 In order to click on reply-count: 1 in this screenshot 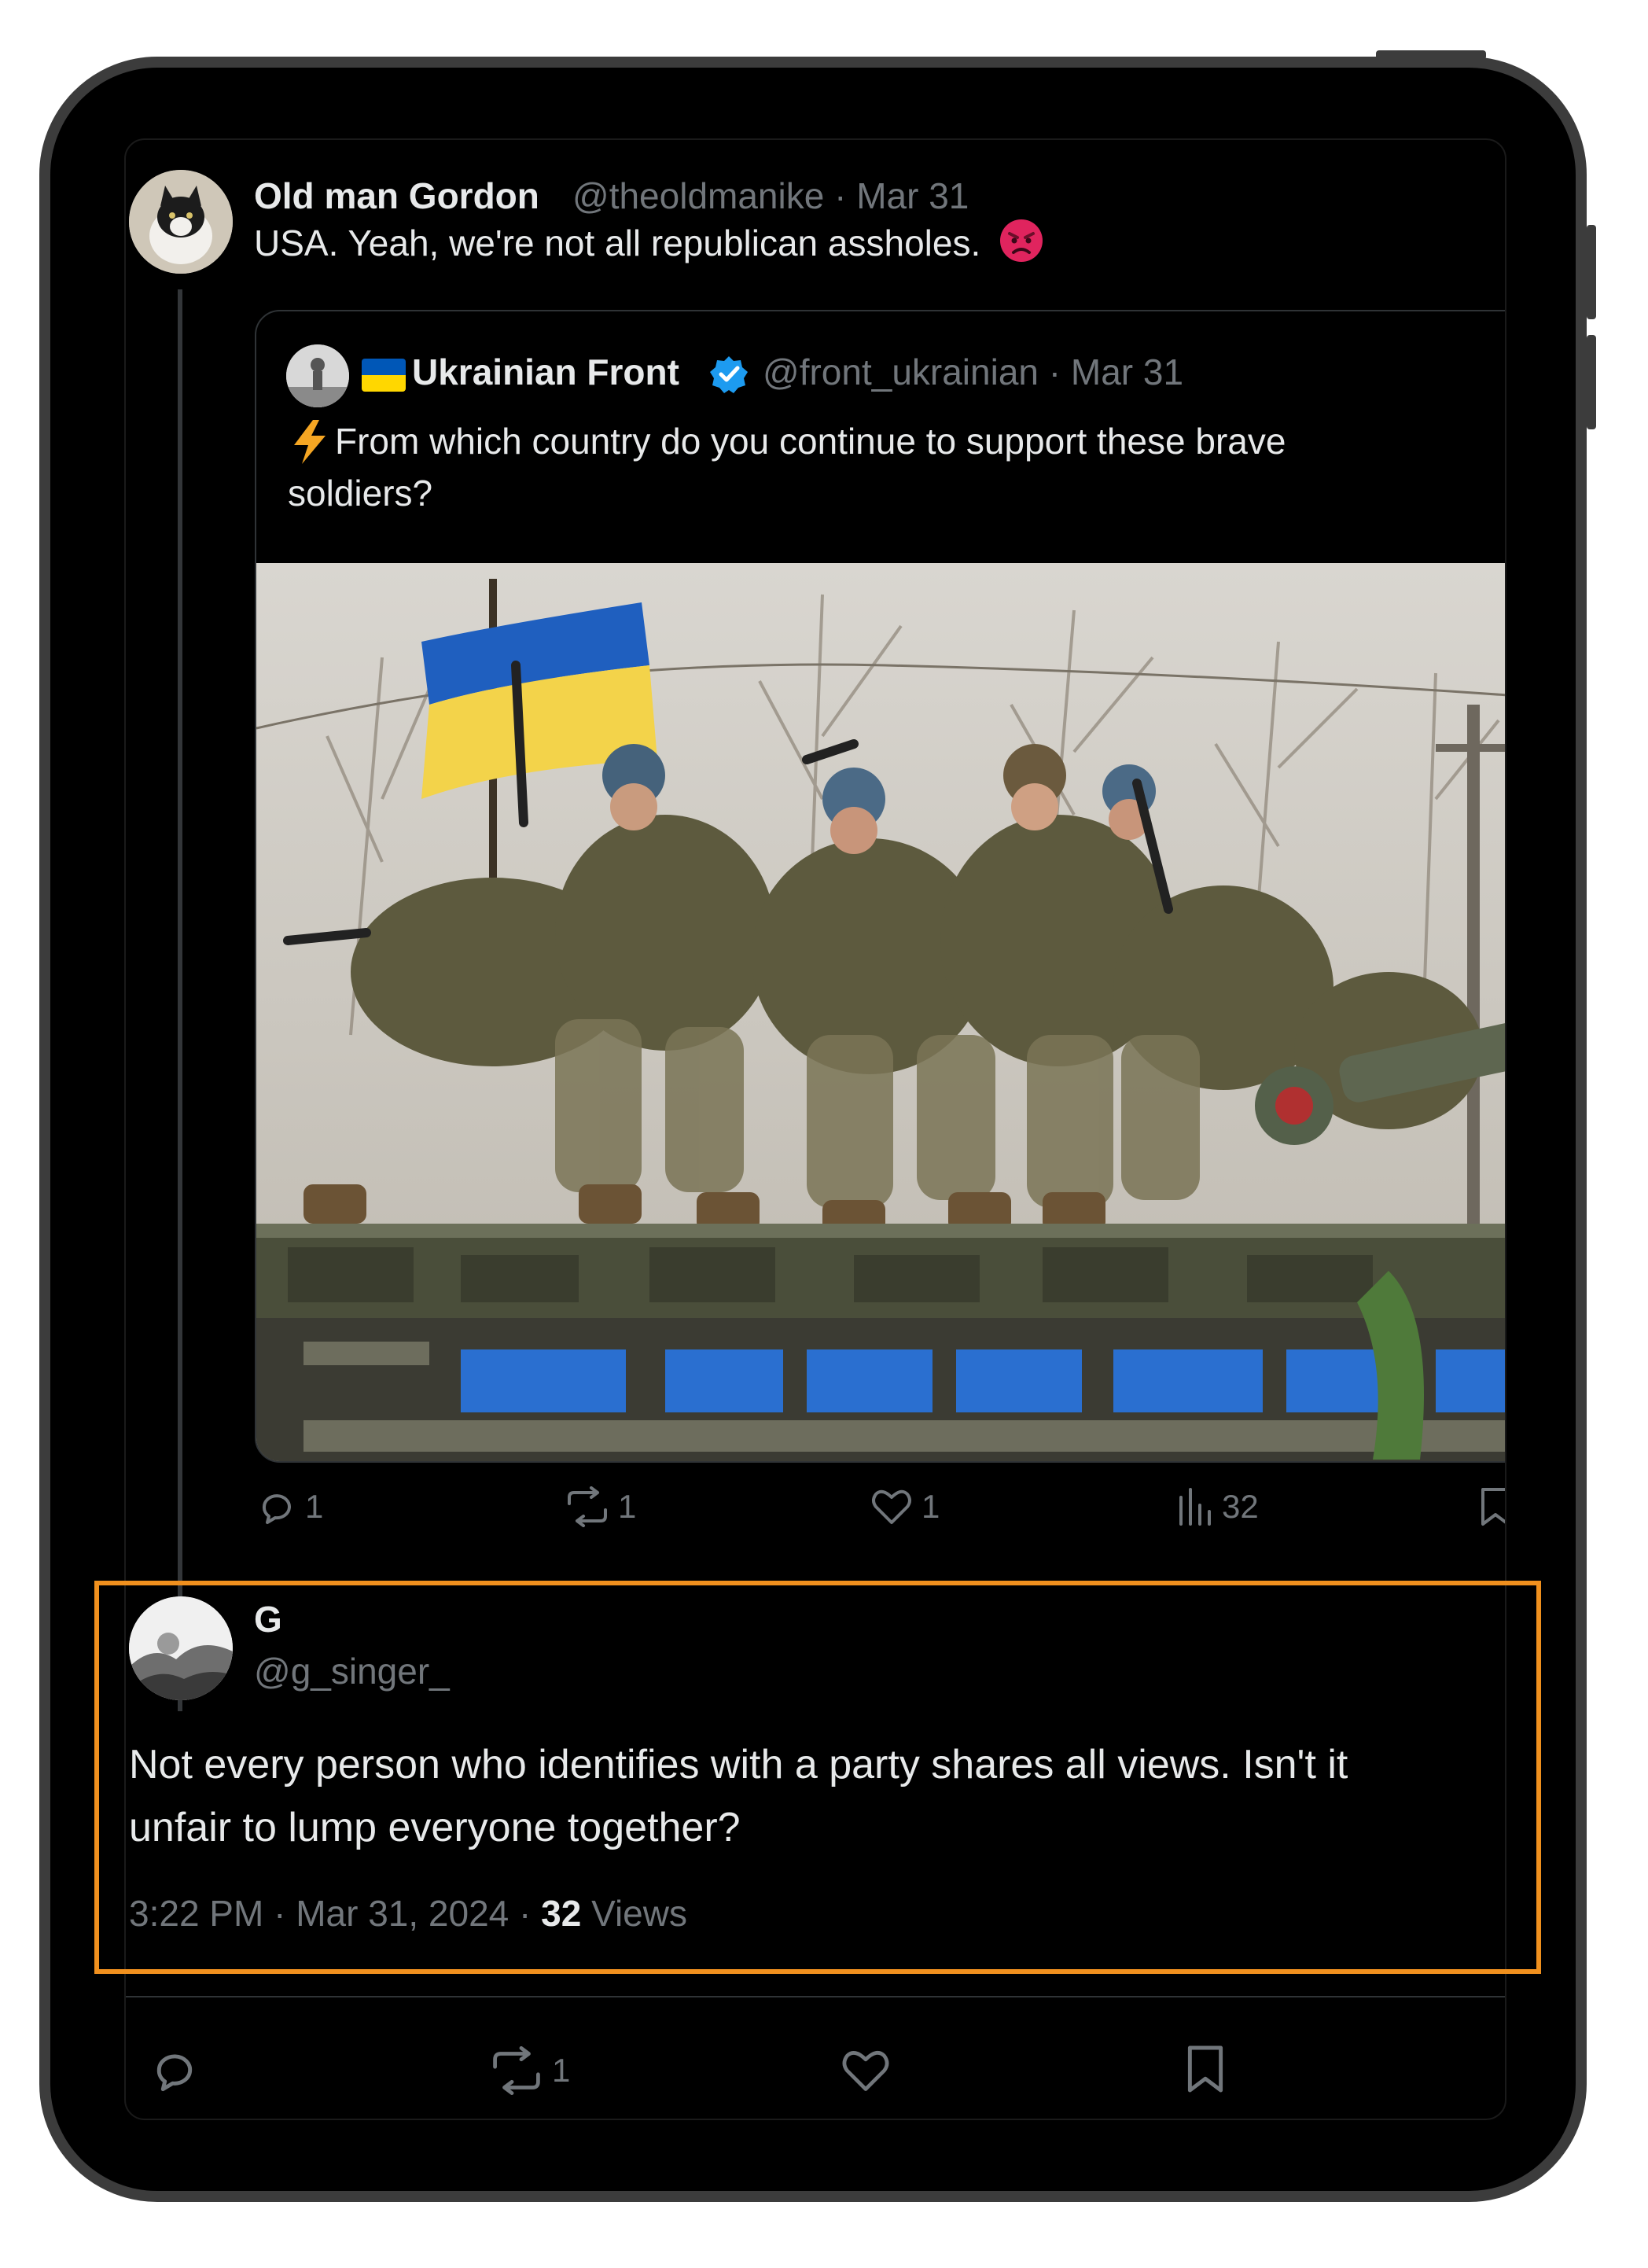, I will do `click(314, 1506)`.